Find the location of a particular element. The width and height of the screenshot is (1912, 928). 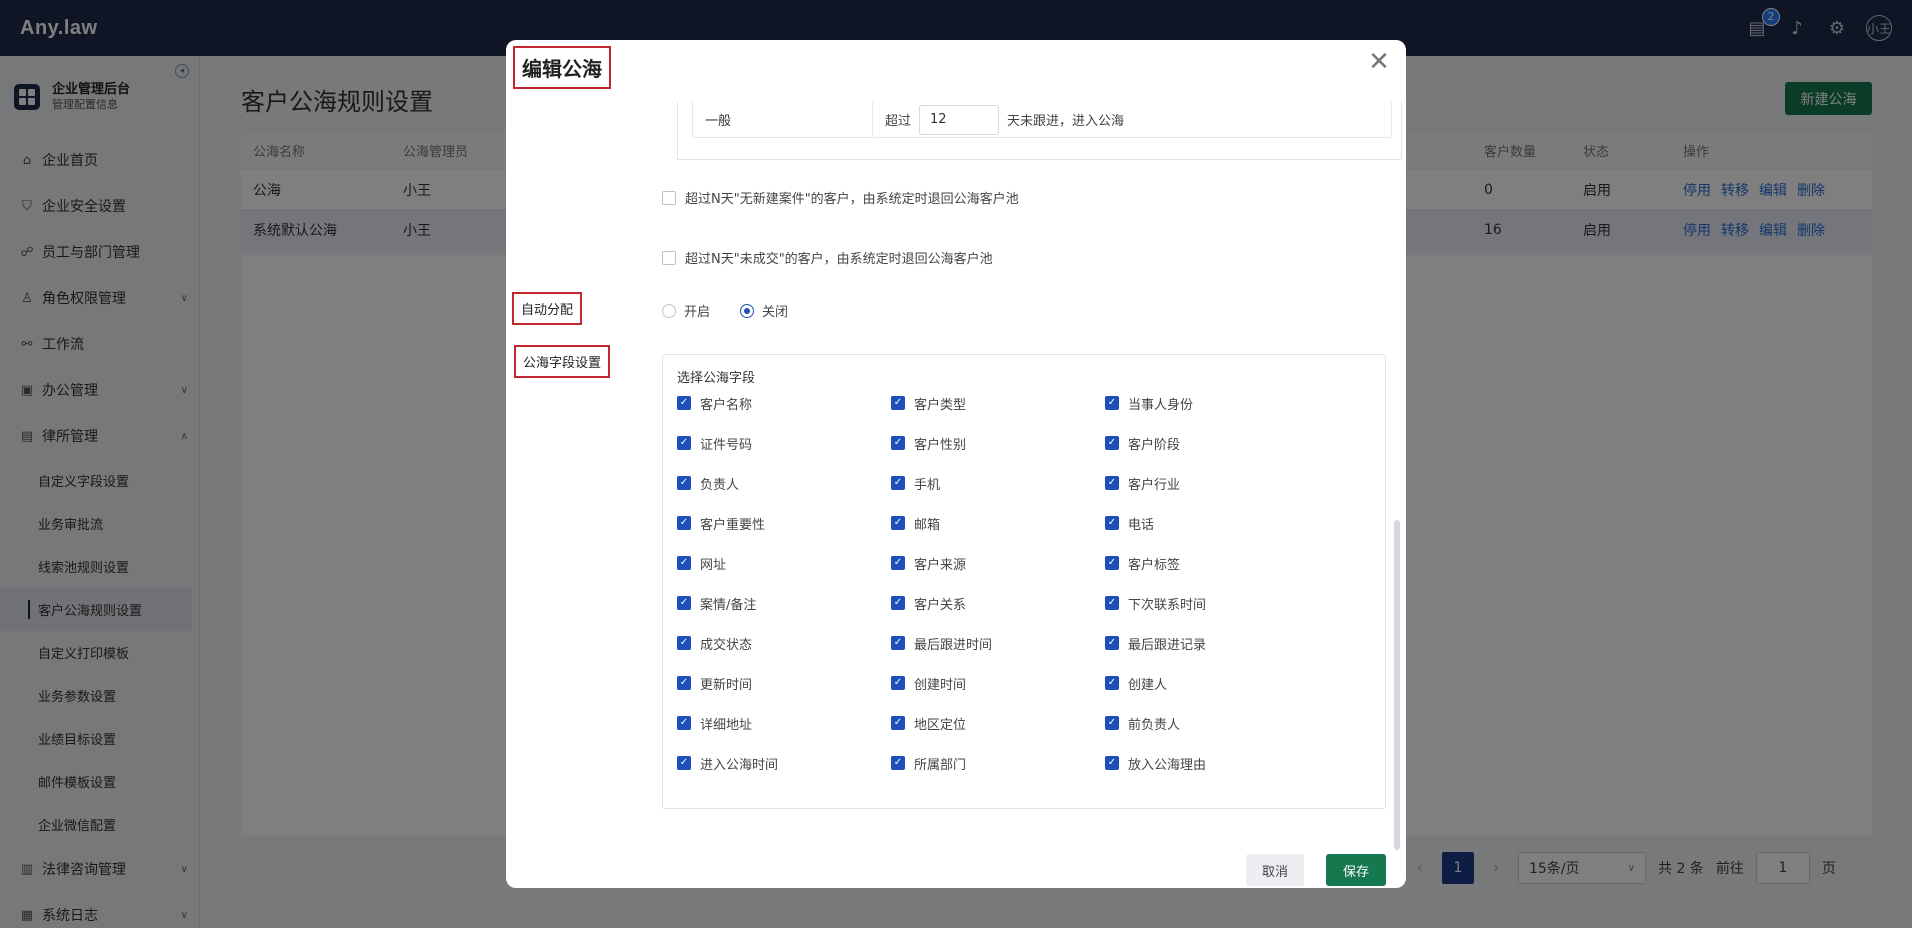

field-option: ✓ 客户关系 is located at coordinates (998, 603).